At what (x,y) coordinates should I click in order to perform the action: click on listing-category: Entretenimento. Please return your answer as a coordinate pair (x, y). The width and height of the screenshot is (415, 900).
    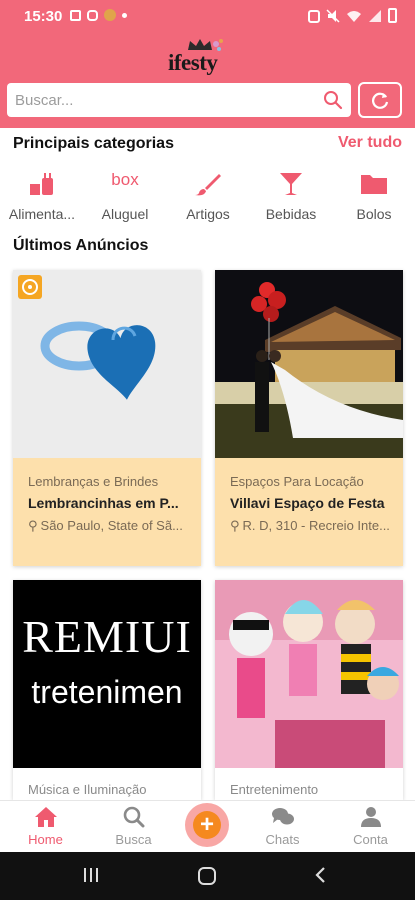
    Looking at the image, I should click on (274, 789).